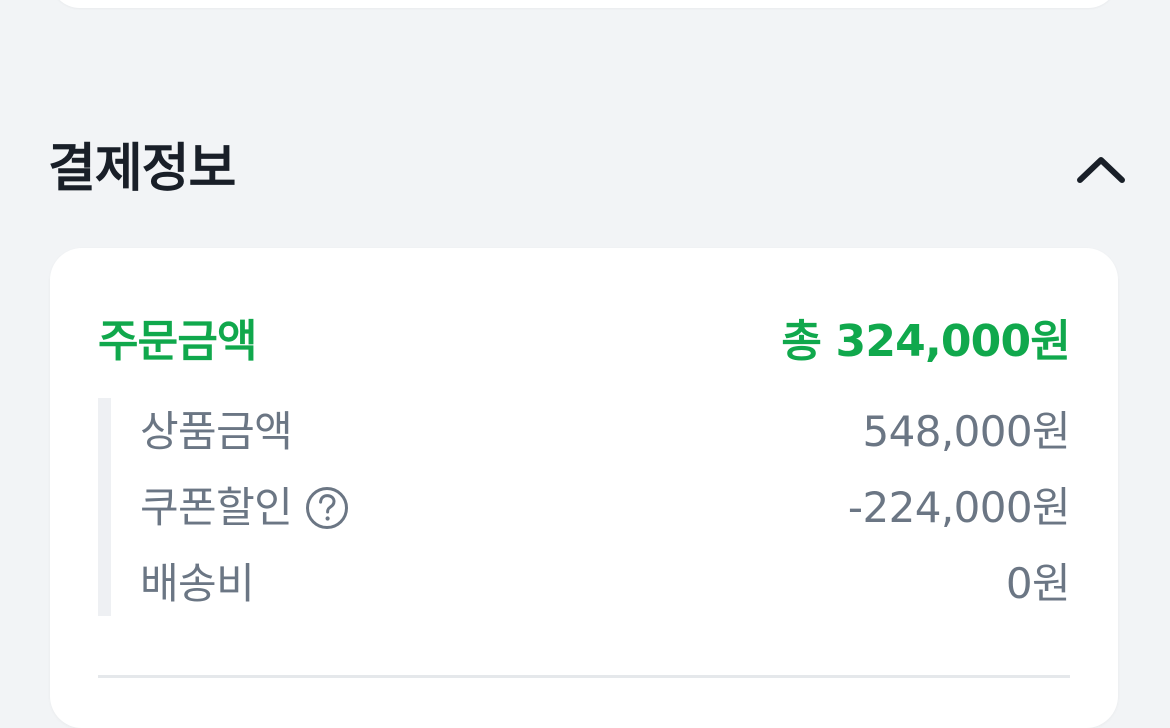  What do you see at coordinates (178, 341) in the screenshot?
I see `order-amount-label: 주문금액` at bounding box center [178, 341].